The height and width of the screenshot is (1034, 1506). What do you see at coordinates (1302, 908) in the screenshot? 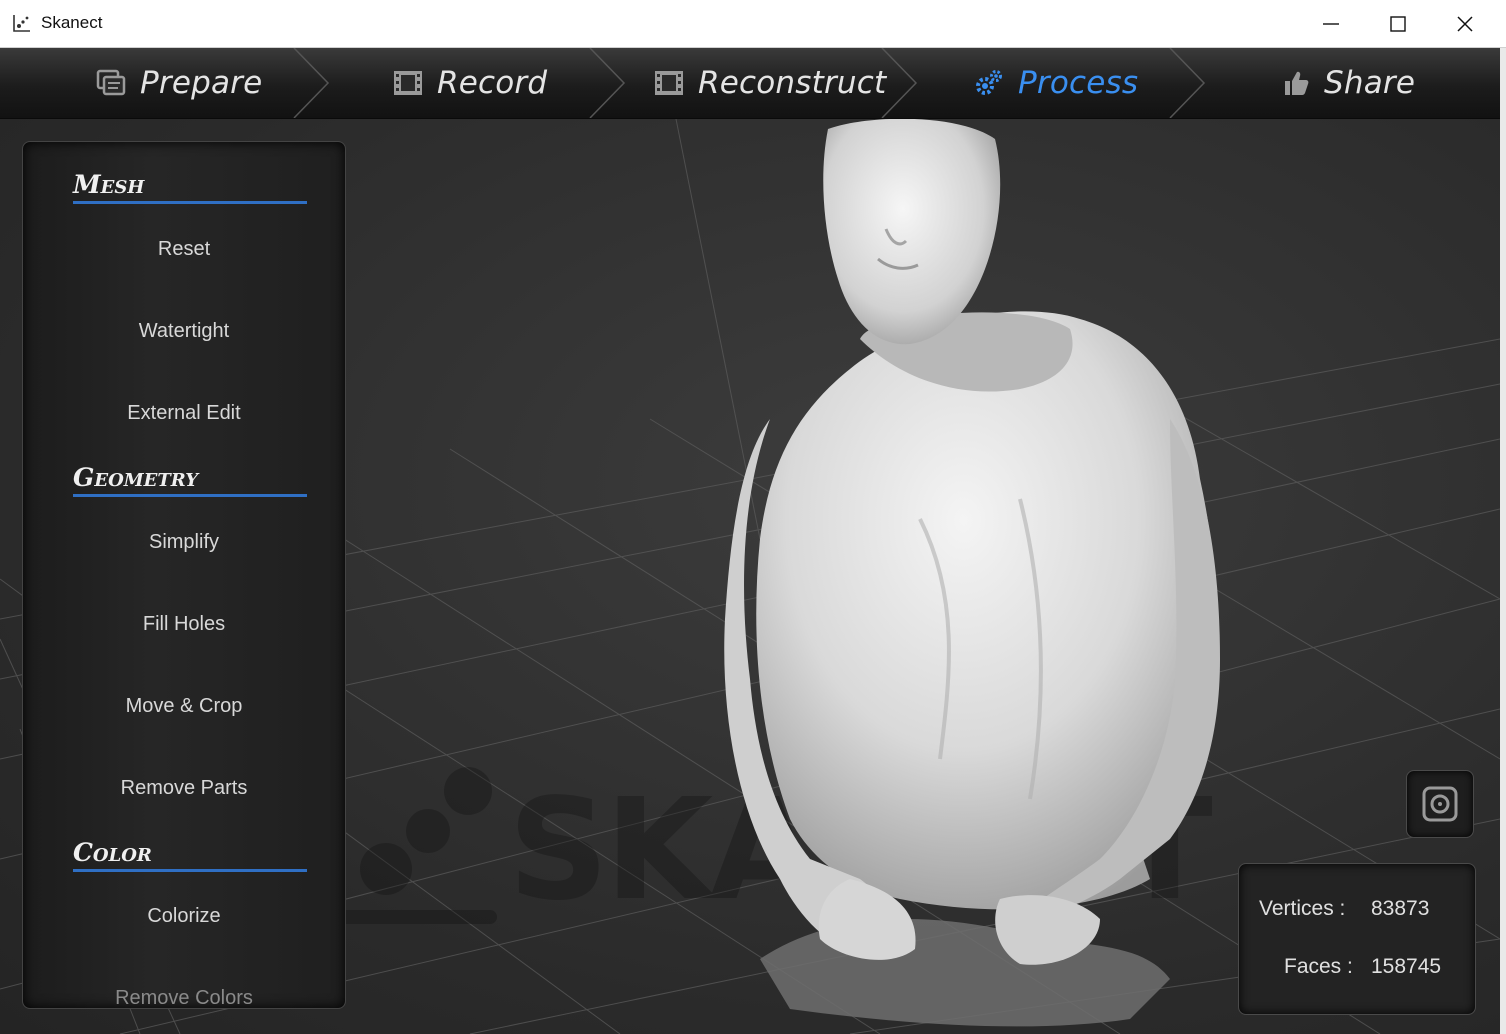
I see `vertices-label: Vertices :` at bounding box center [1302, 908].